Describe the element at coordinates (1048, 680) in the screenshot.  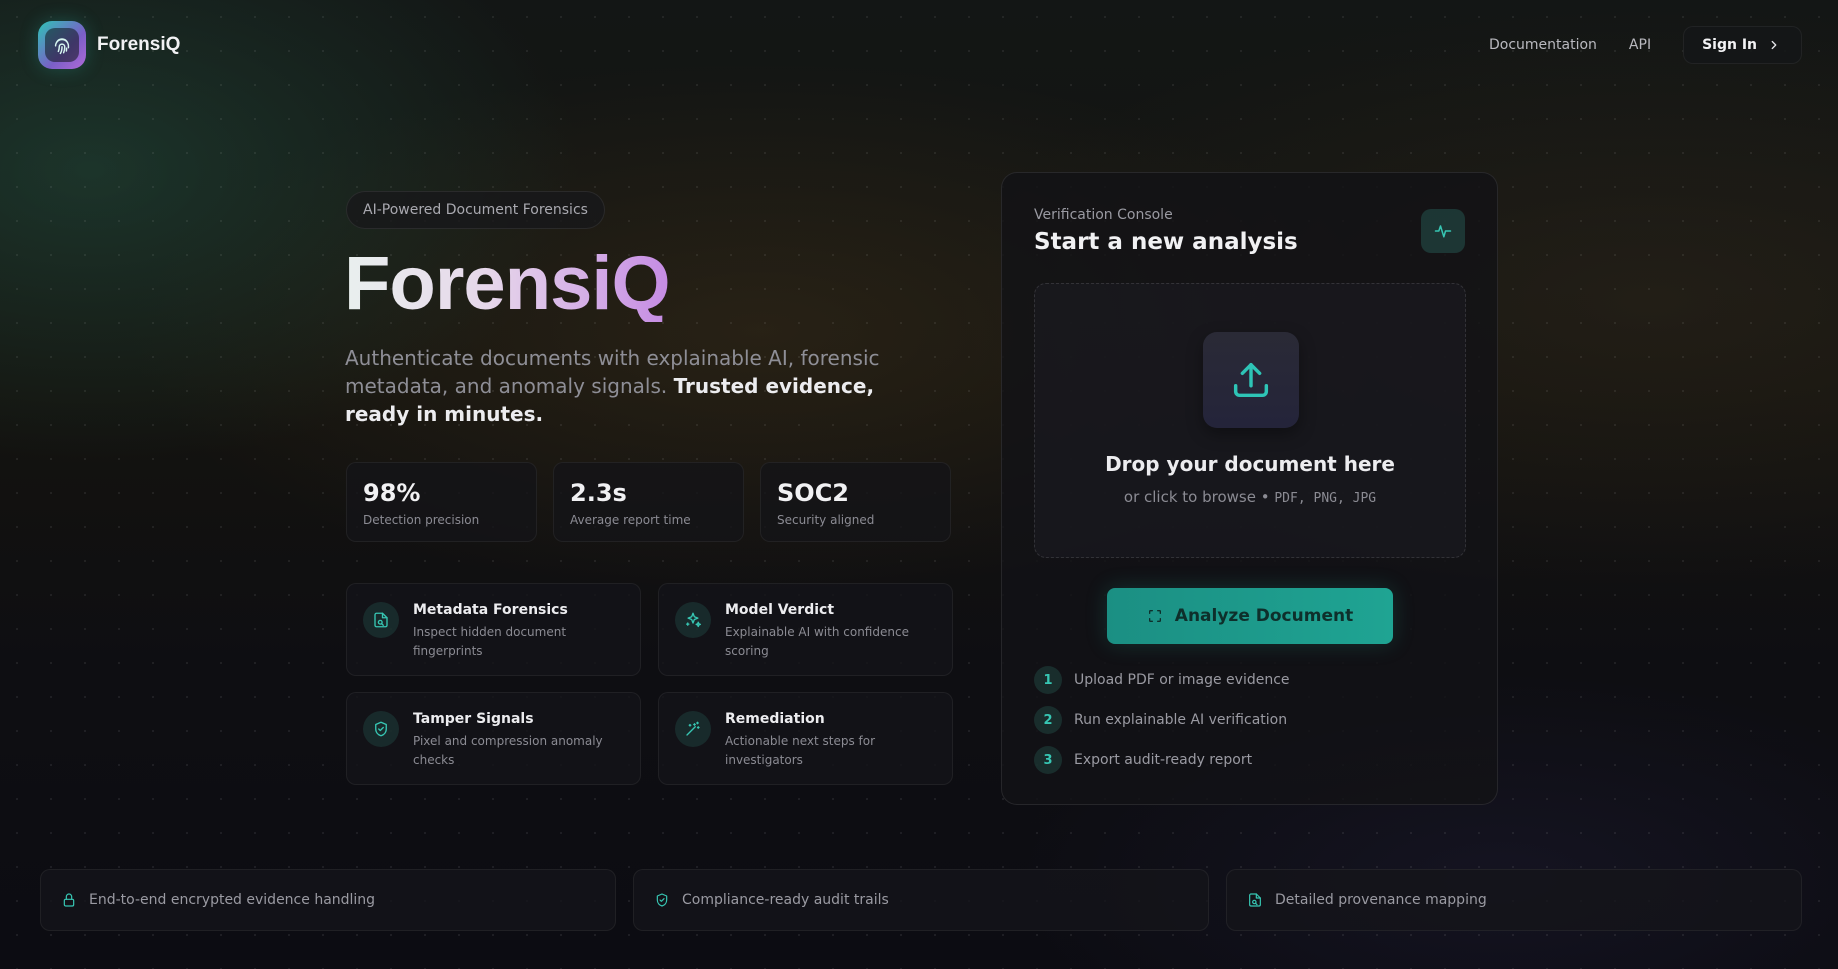
I see `step-number: 1` at that location.